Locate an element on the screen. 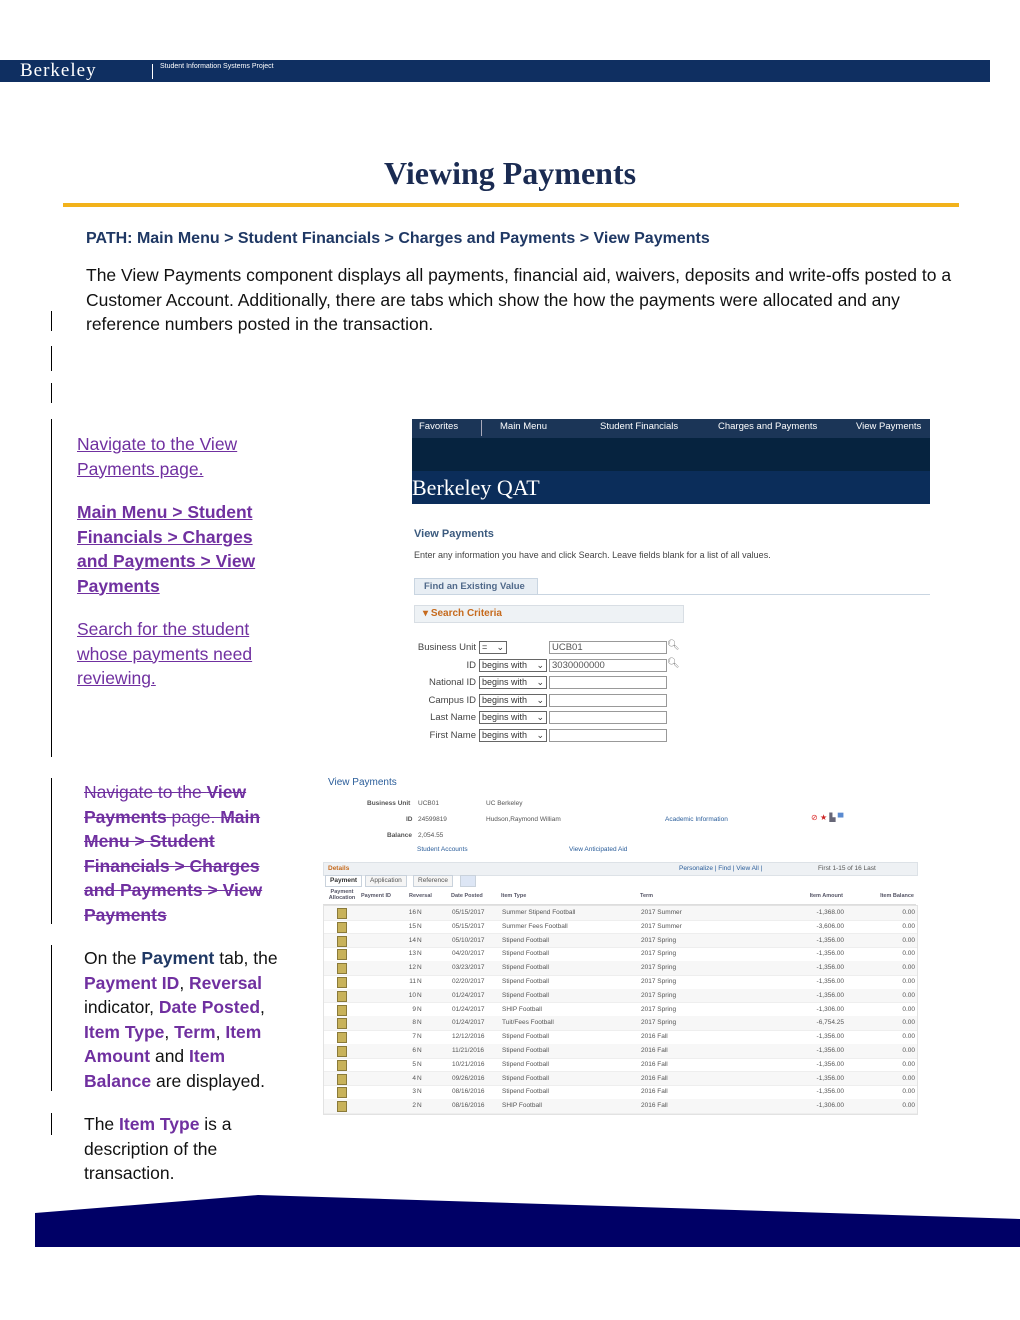  table-cell: 11/21/2016 is located at coordinates (468, 1050).